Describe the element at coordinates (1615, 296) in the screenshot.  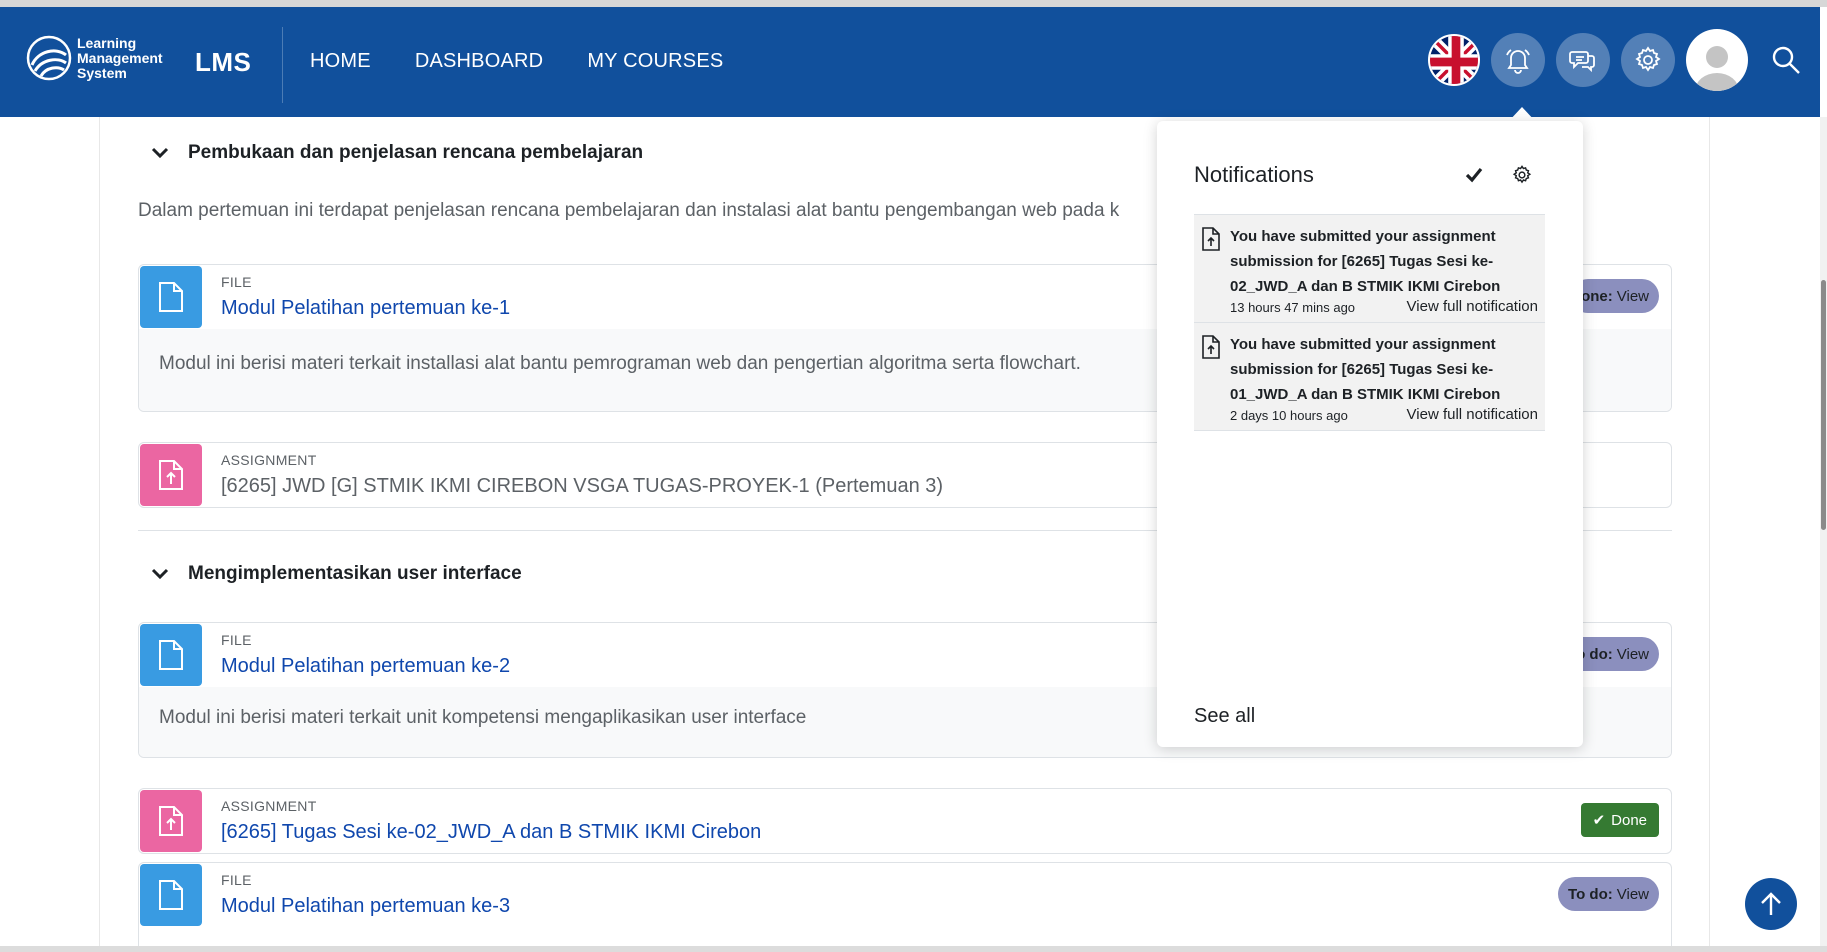
I see `completion-badge: one: View` at that location.